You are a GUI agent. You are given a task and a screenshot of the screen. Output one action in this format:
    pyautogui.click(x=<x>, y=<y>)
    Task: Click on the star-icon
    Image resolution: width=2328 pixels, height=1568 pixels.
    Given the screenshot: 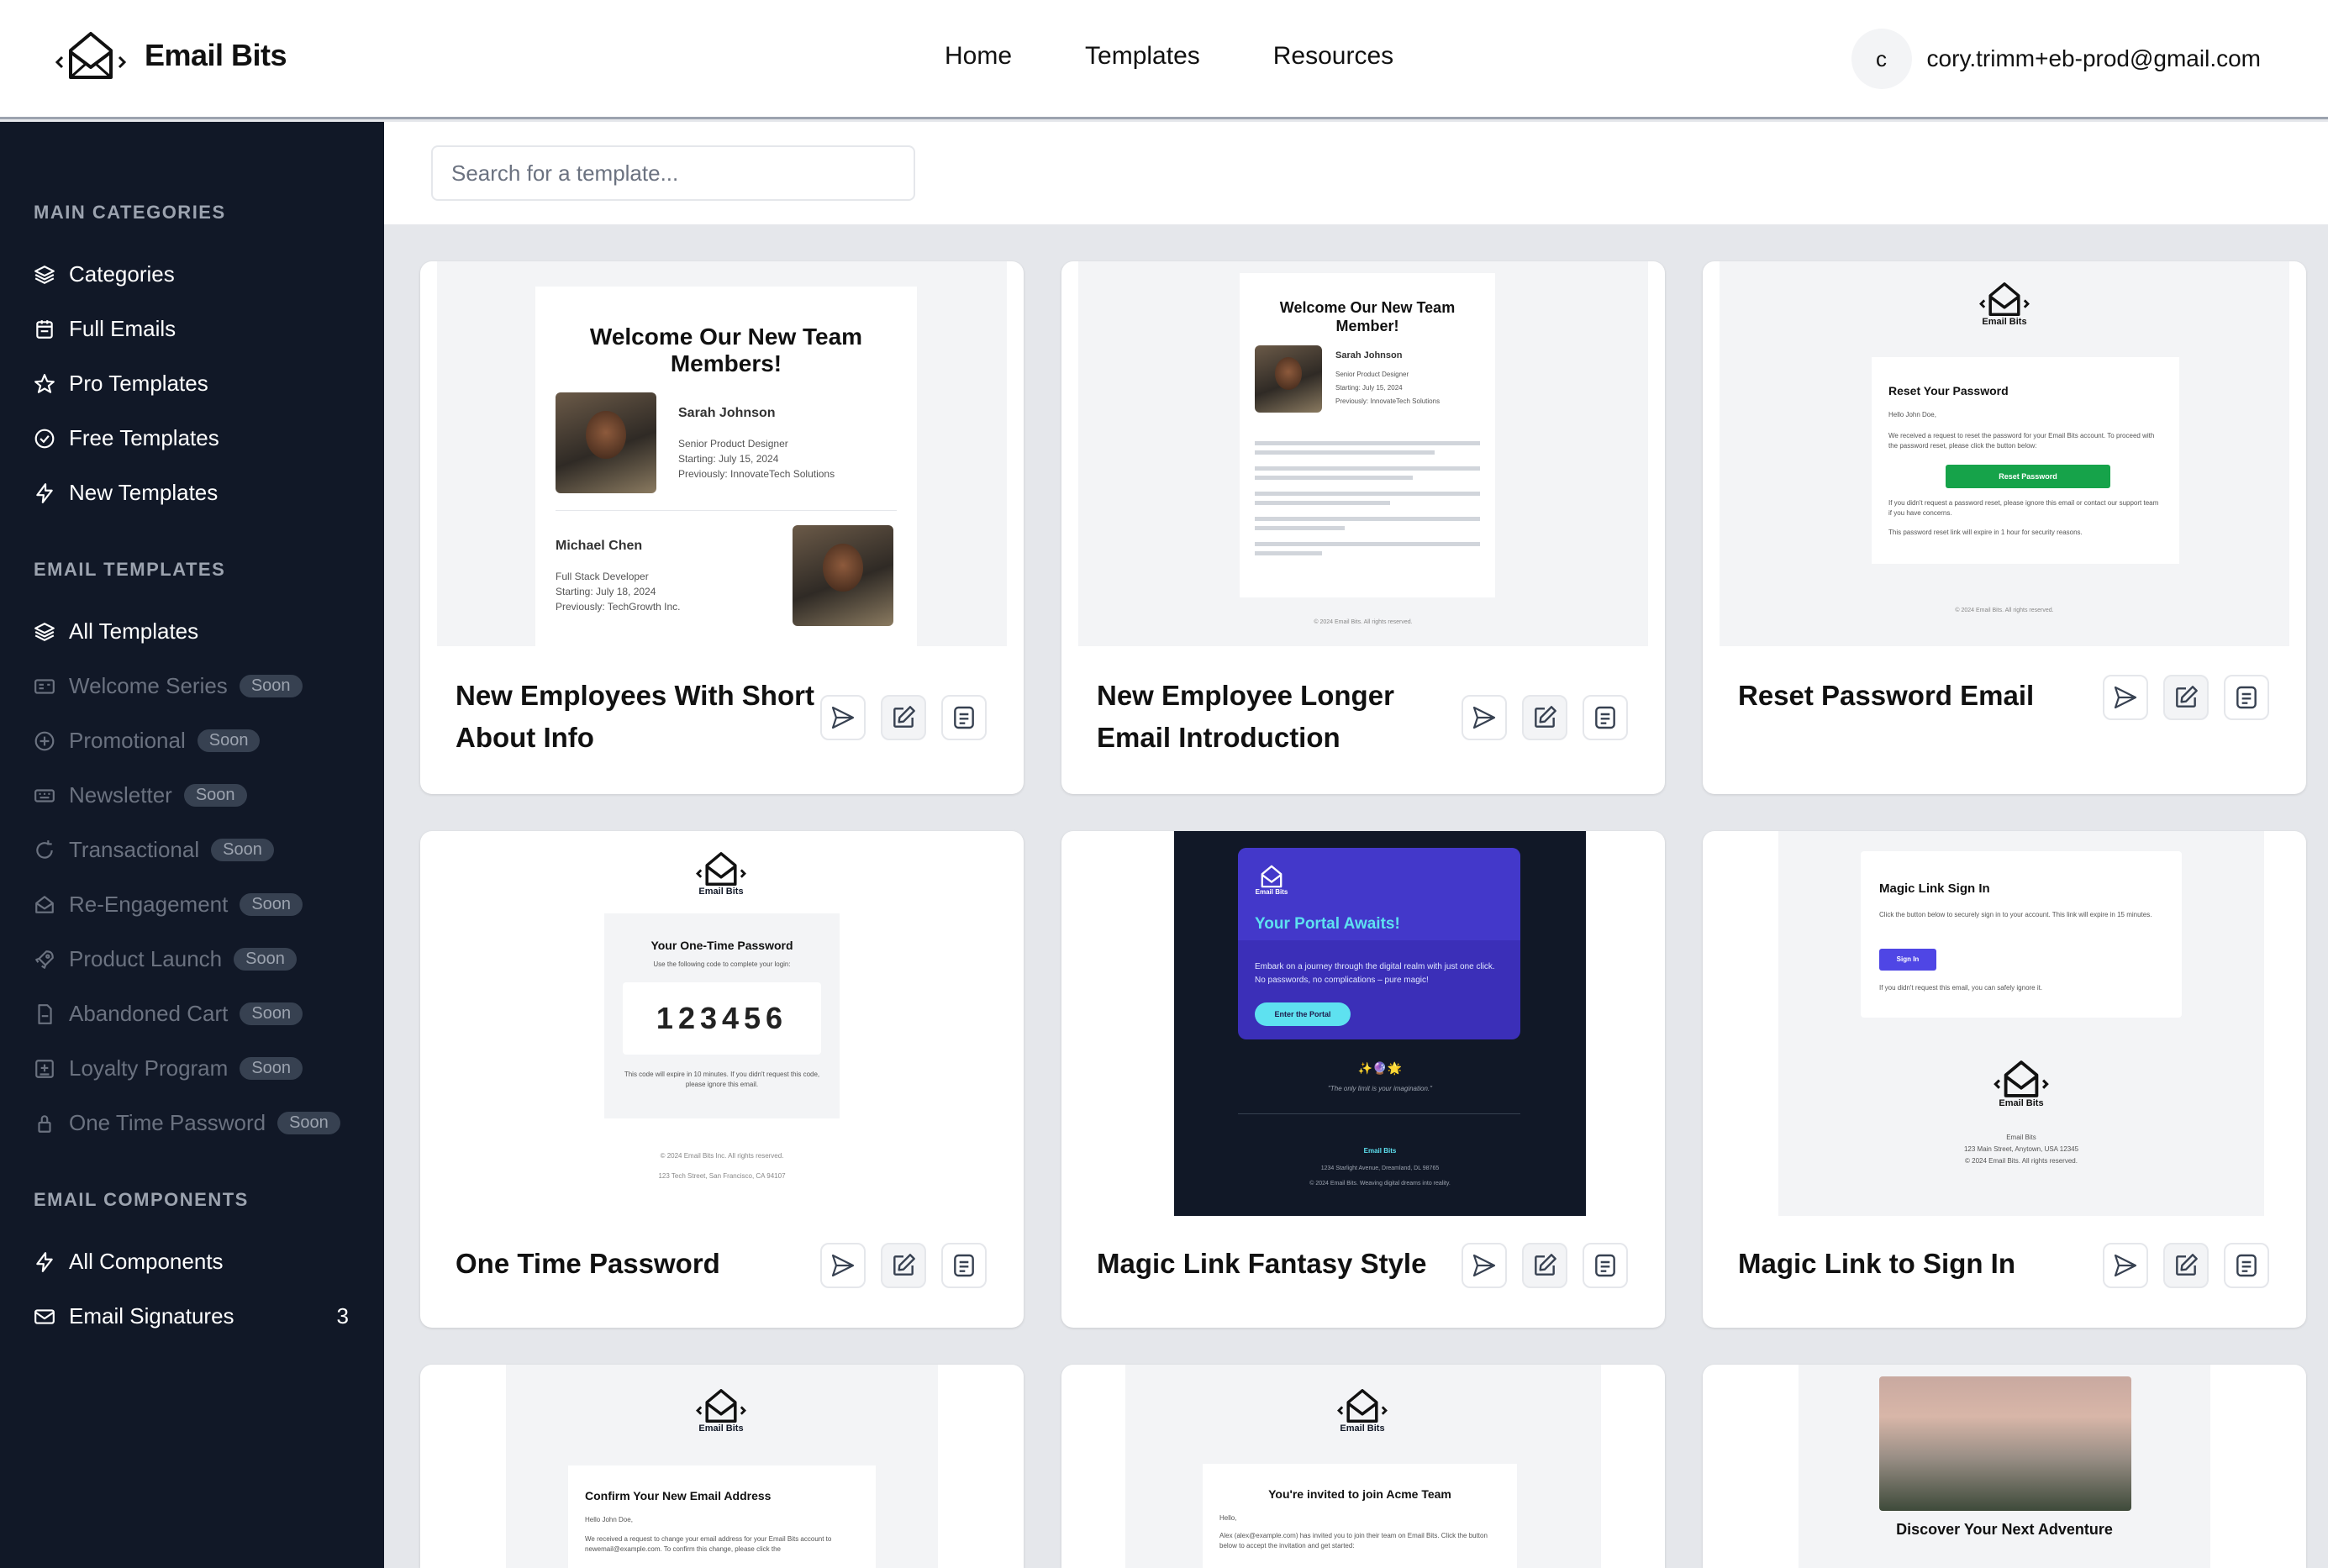 What is the action you would take?
    pyautogui.click(x=44, y=384)
    